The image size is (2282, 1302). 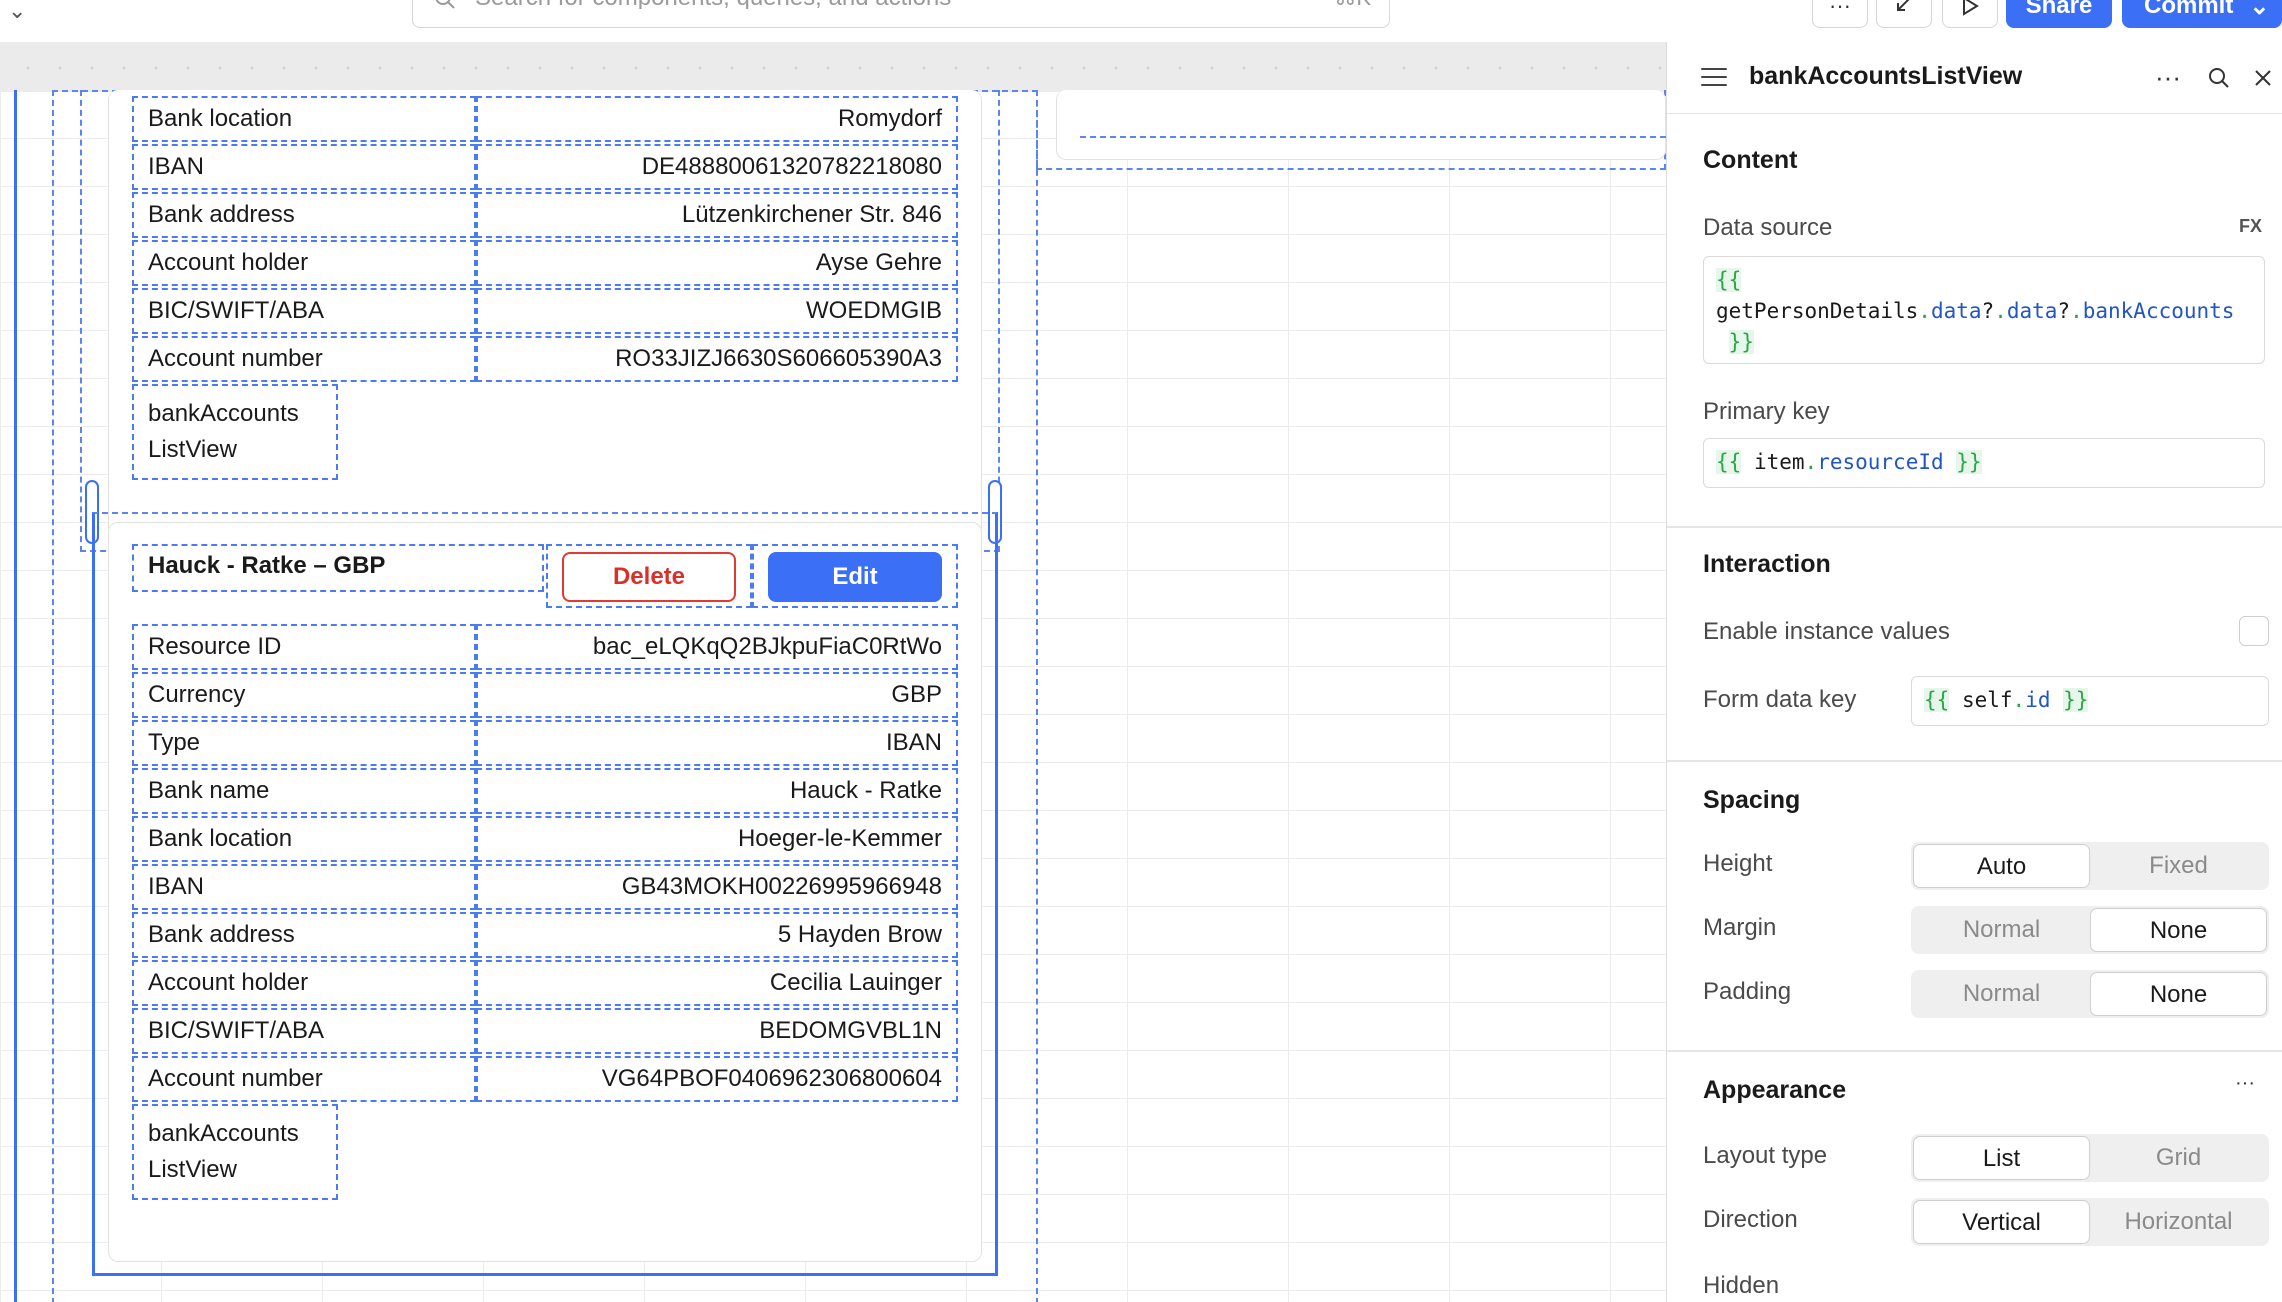 What do you see at coordinates (717, 839) in the screenshot?
I see `row-value: Hoeger-le-Kemmer` at bounding box center [717, 839].